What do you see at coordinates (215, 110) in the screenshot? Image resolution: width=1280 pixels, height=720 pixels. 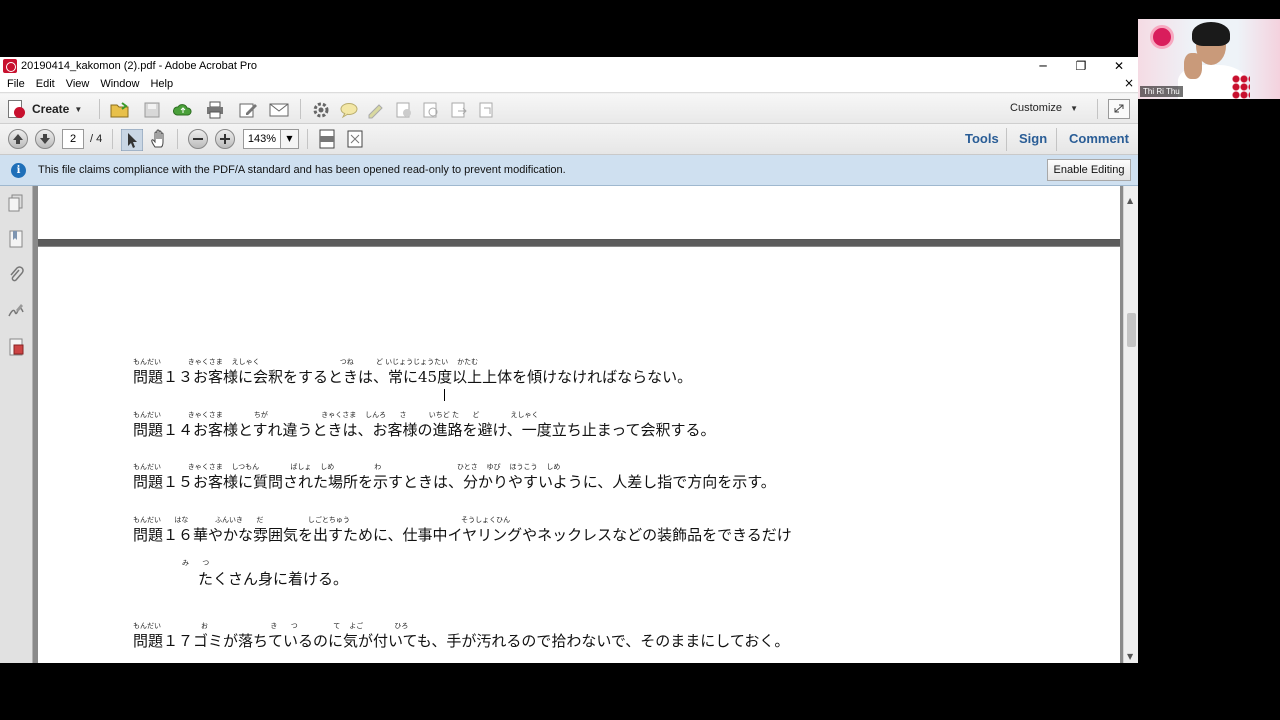 I see `print-icon` at bounding box center [215, 110].